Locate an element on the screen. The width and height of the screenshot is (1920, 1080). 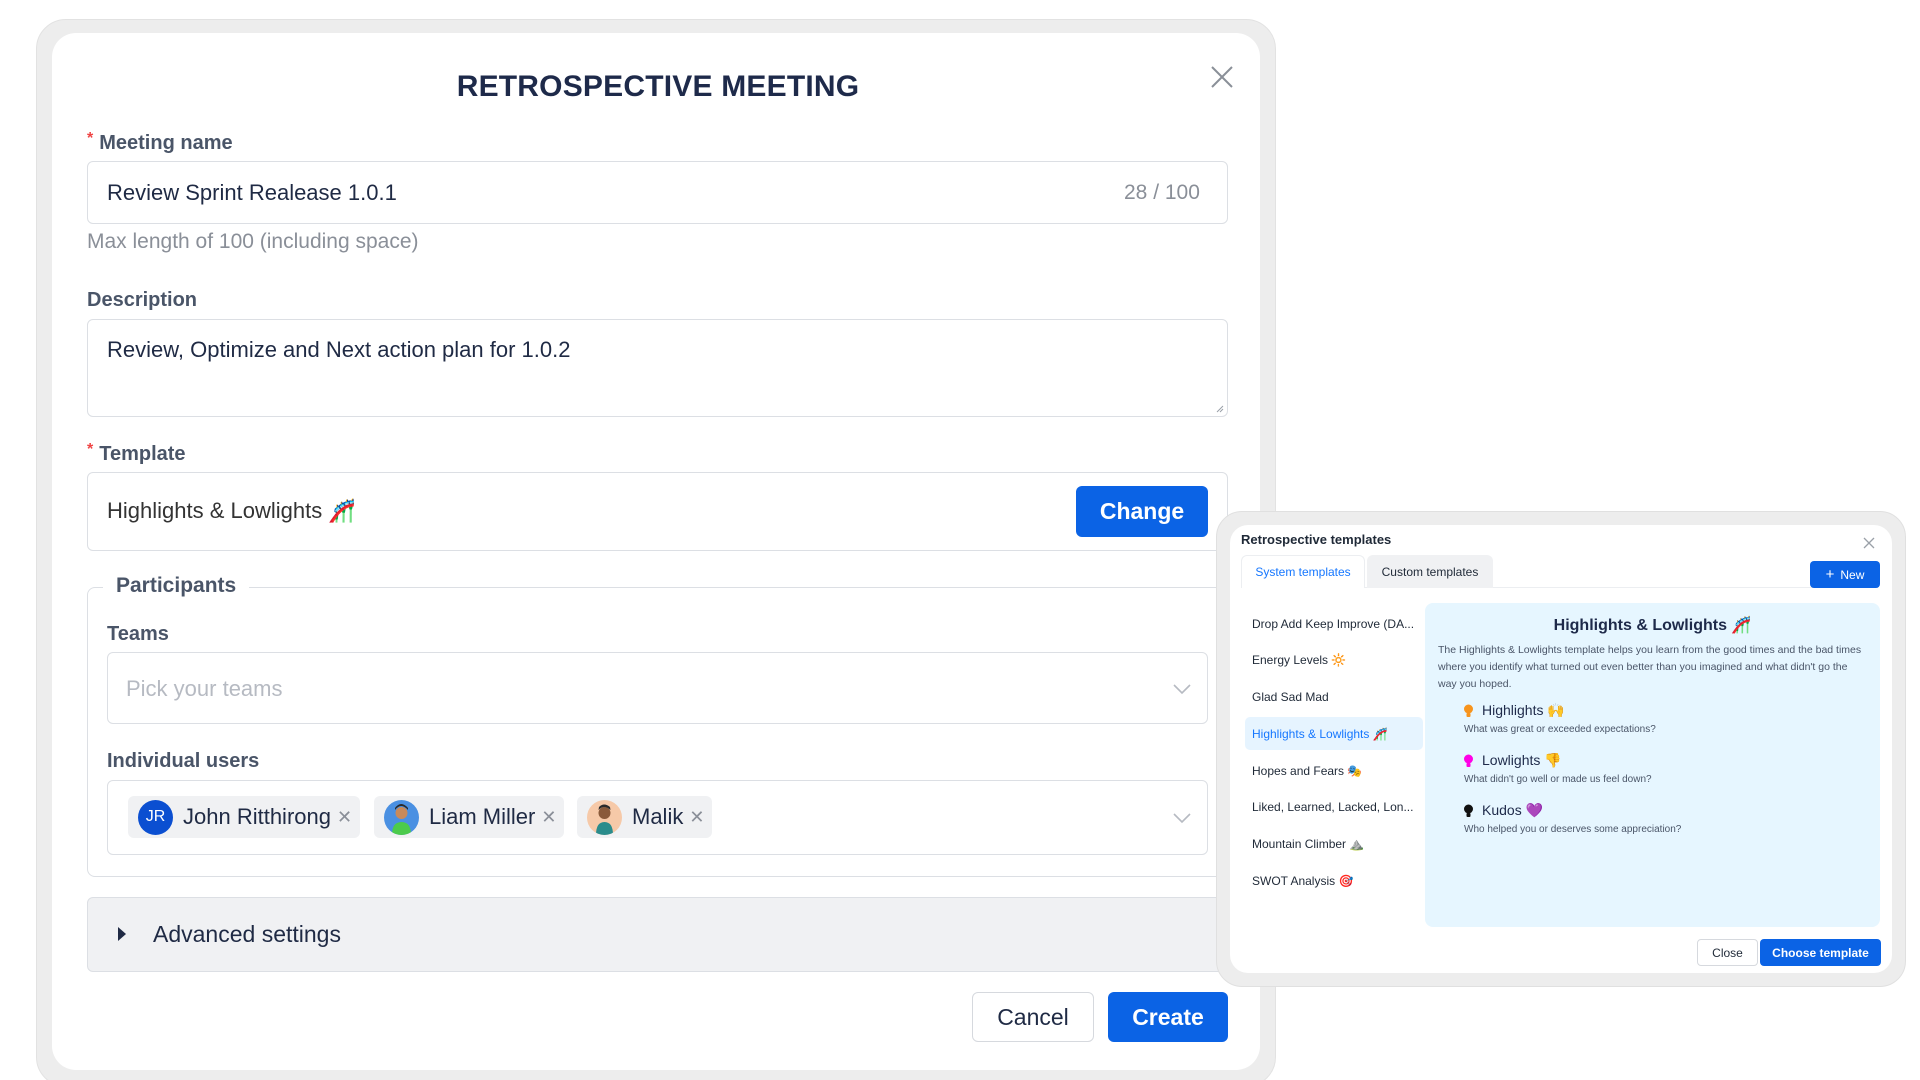
description-label: Description is located at coordinates (142, 300).